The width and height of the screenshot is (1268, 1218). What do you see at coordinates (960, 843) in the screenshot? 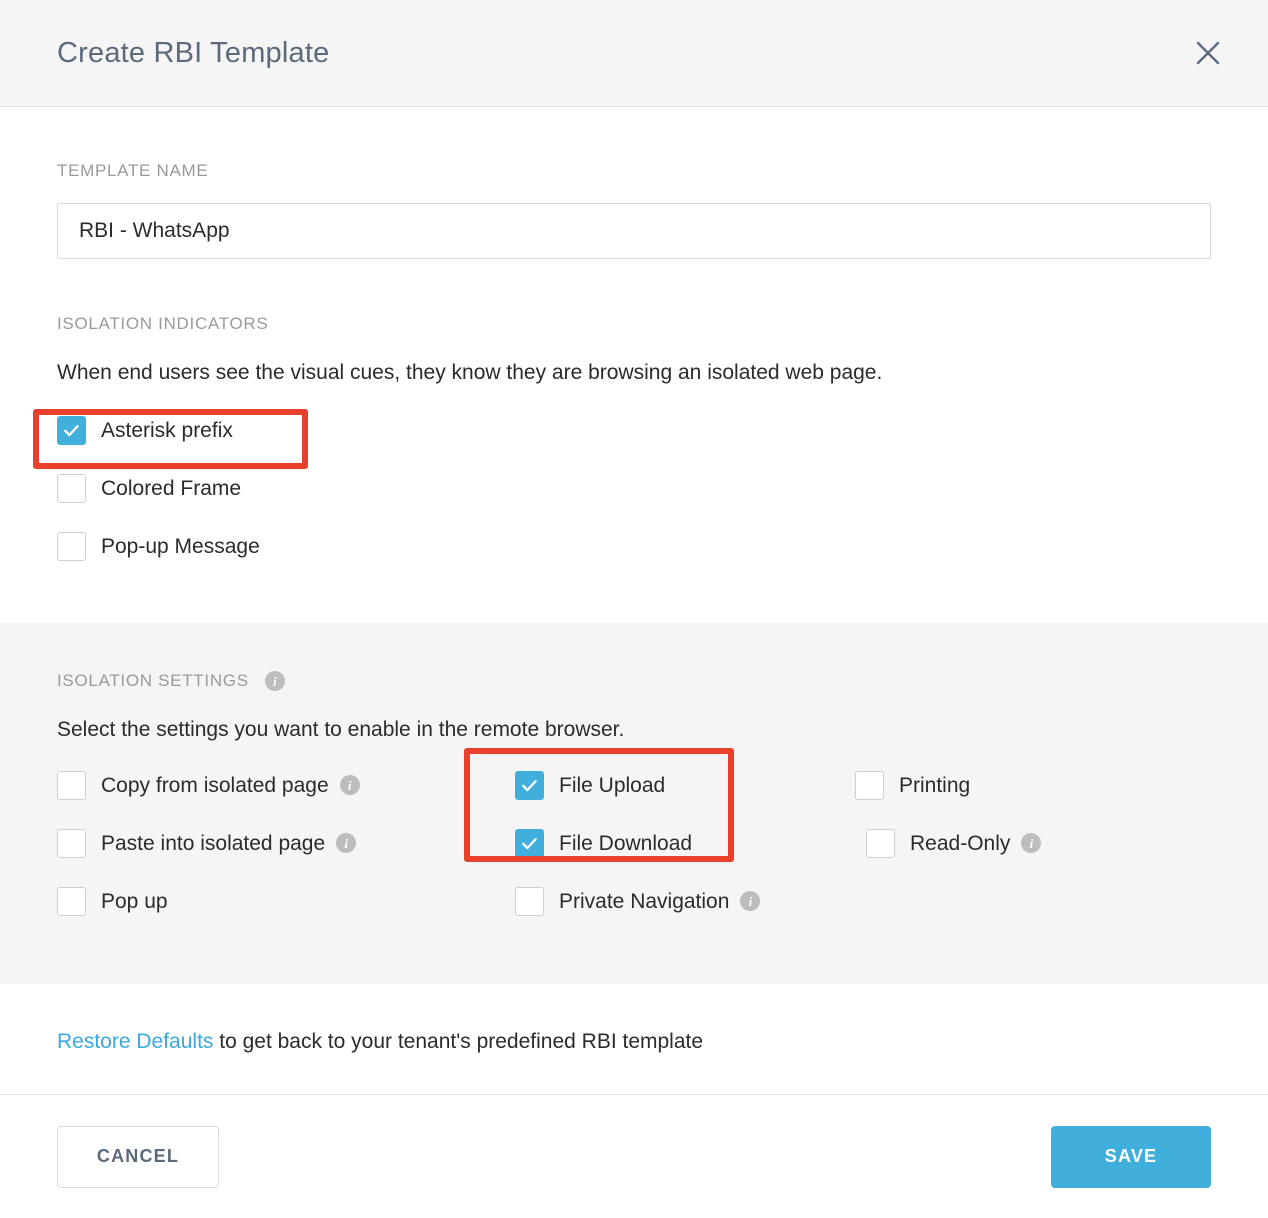
I see `checkbox-label: Read-Only` at bounding box center [960, 843].